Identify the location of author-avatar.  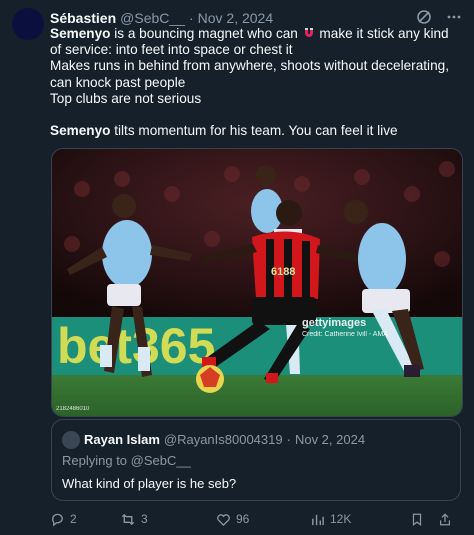
(28, 24).